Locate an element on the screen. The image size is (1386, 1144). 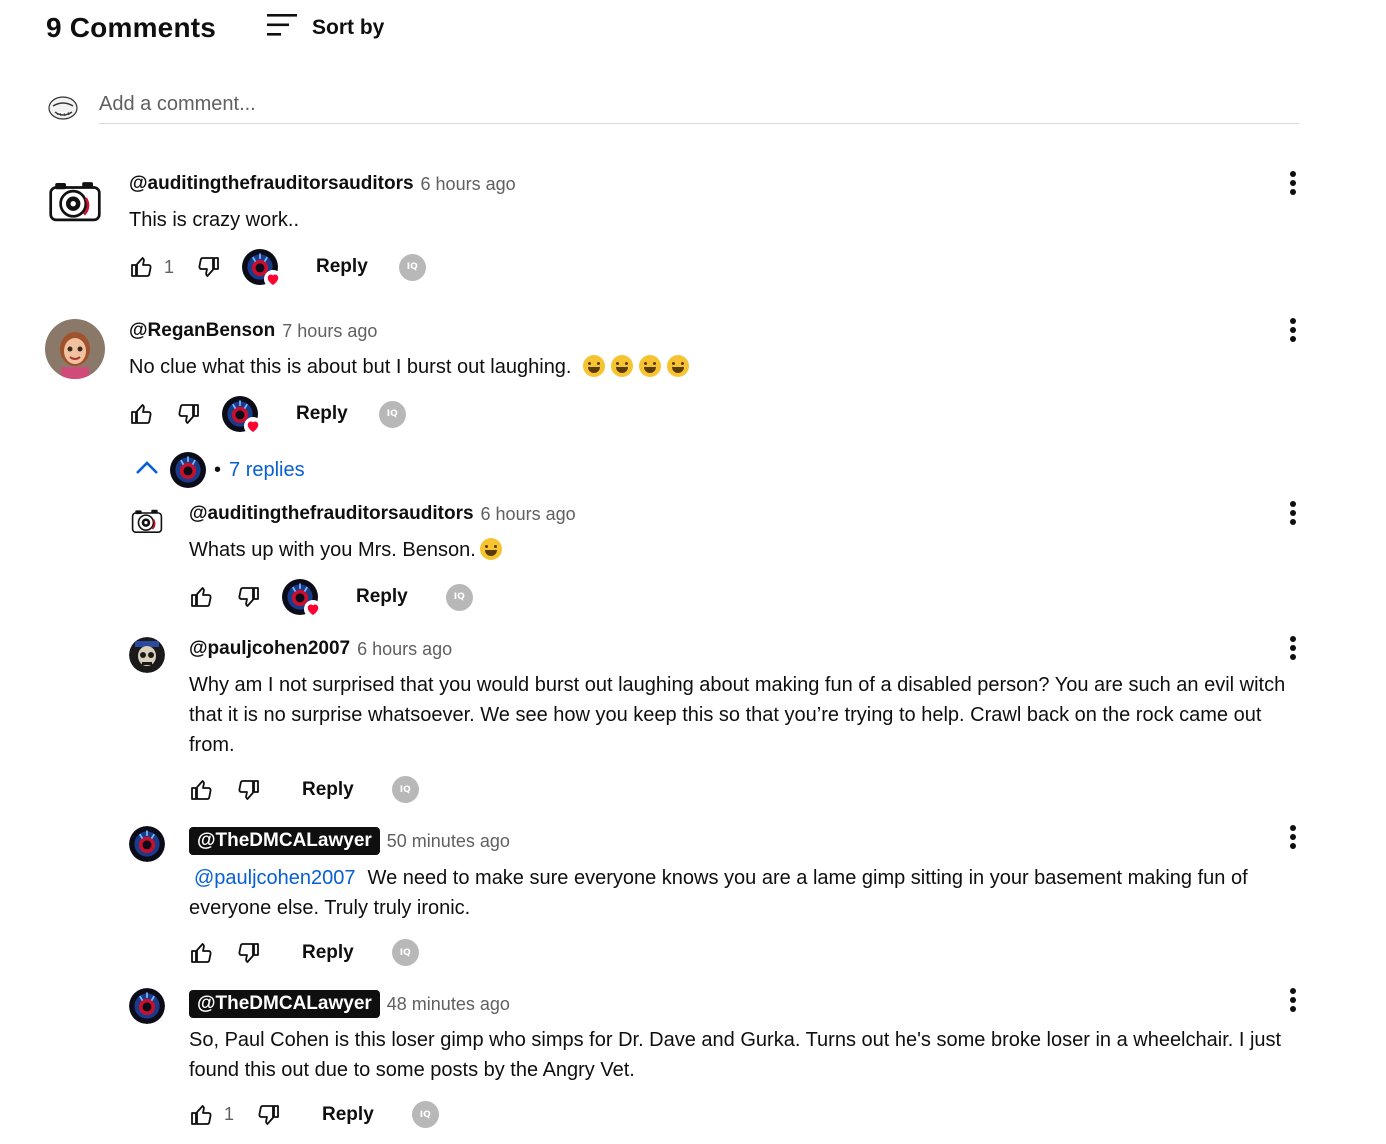
add-comment-row is located at coordinates (672, 105).